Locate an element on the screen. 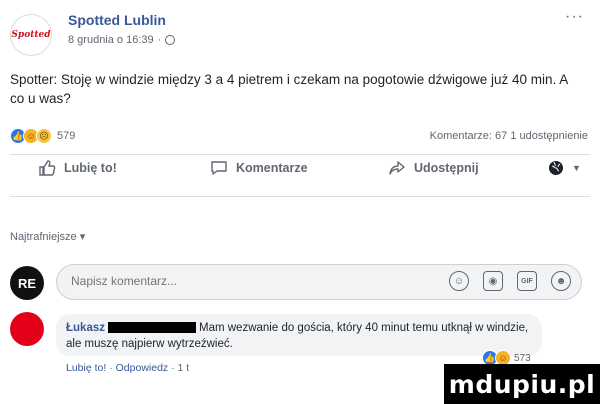  reactions-summary: 👍 ☺ ☹ 579 is located at coordinates (42, 136).